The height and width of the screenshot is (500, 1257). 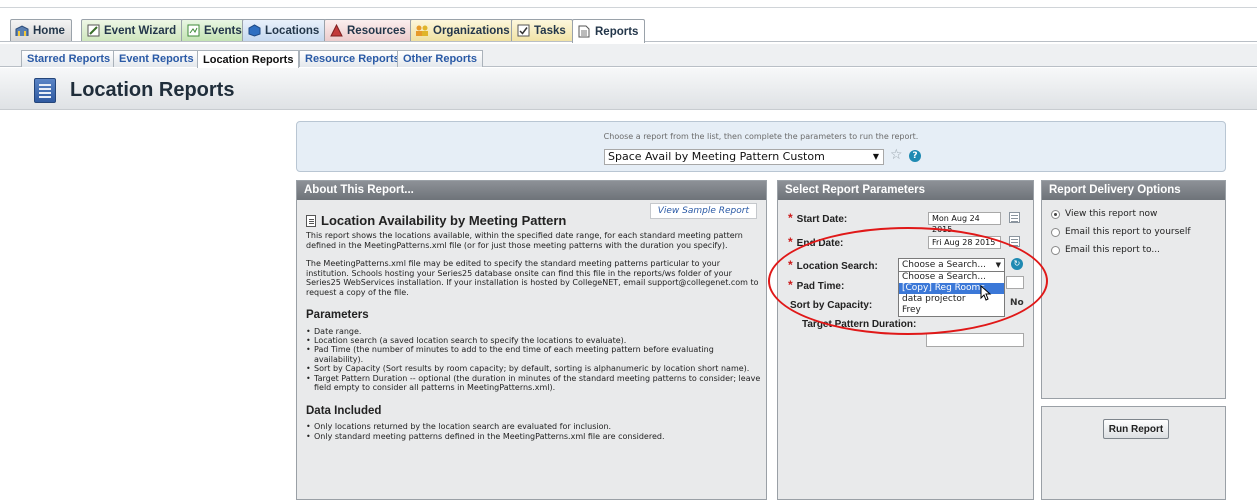 What do you see at coordinates (964, 223) in the screenshot?
I see `start-date-input: Mon Aug 24 2015` at bounding box center [964, 223].